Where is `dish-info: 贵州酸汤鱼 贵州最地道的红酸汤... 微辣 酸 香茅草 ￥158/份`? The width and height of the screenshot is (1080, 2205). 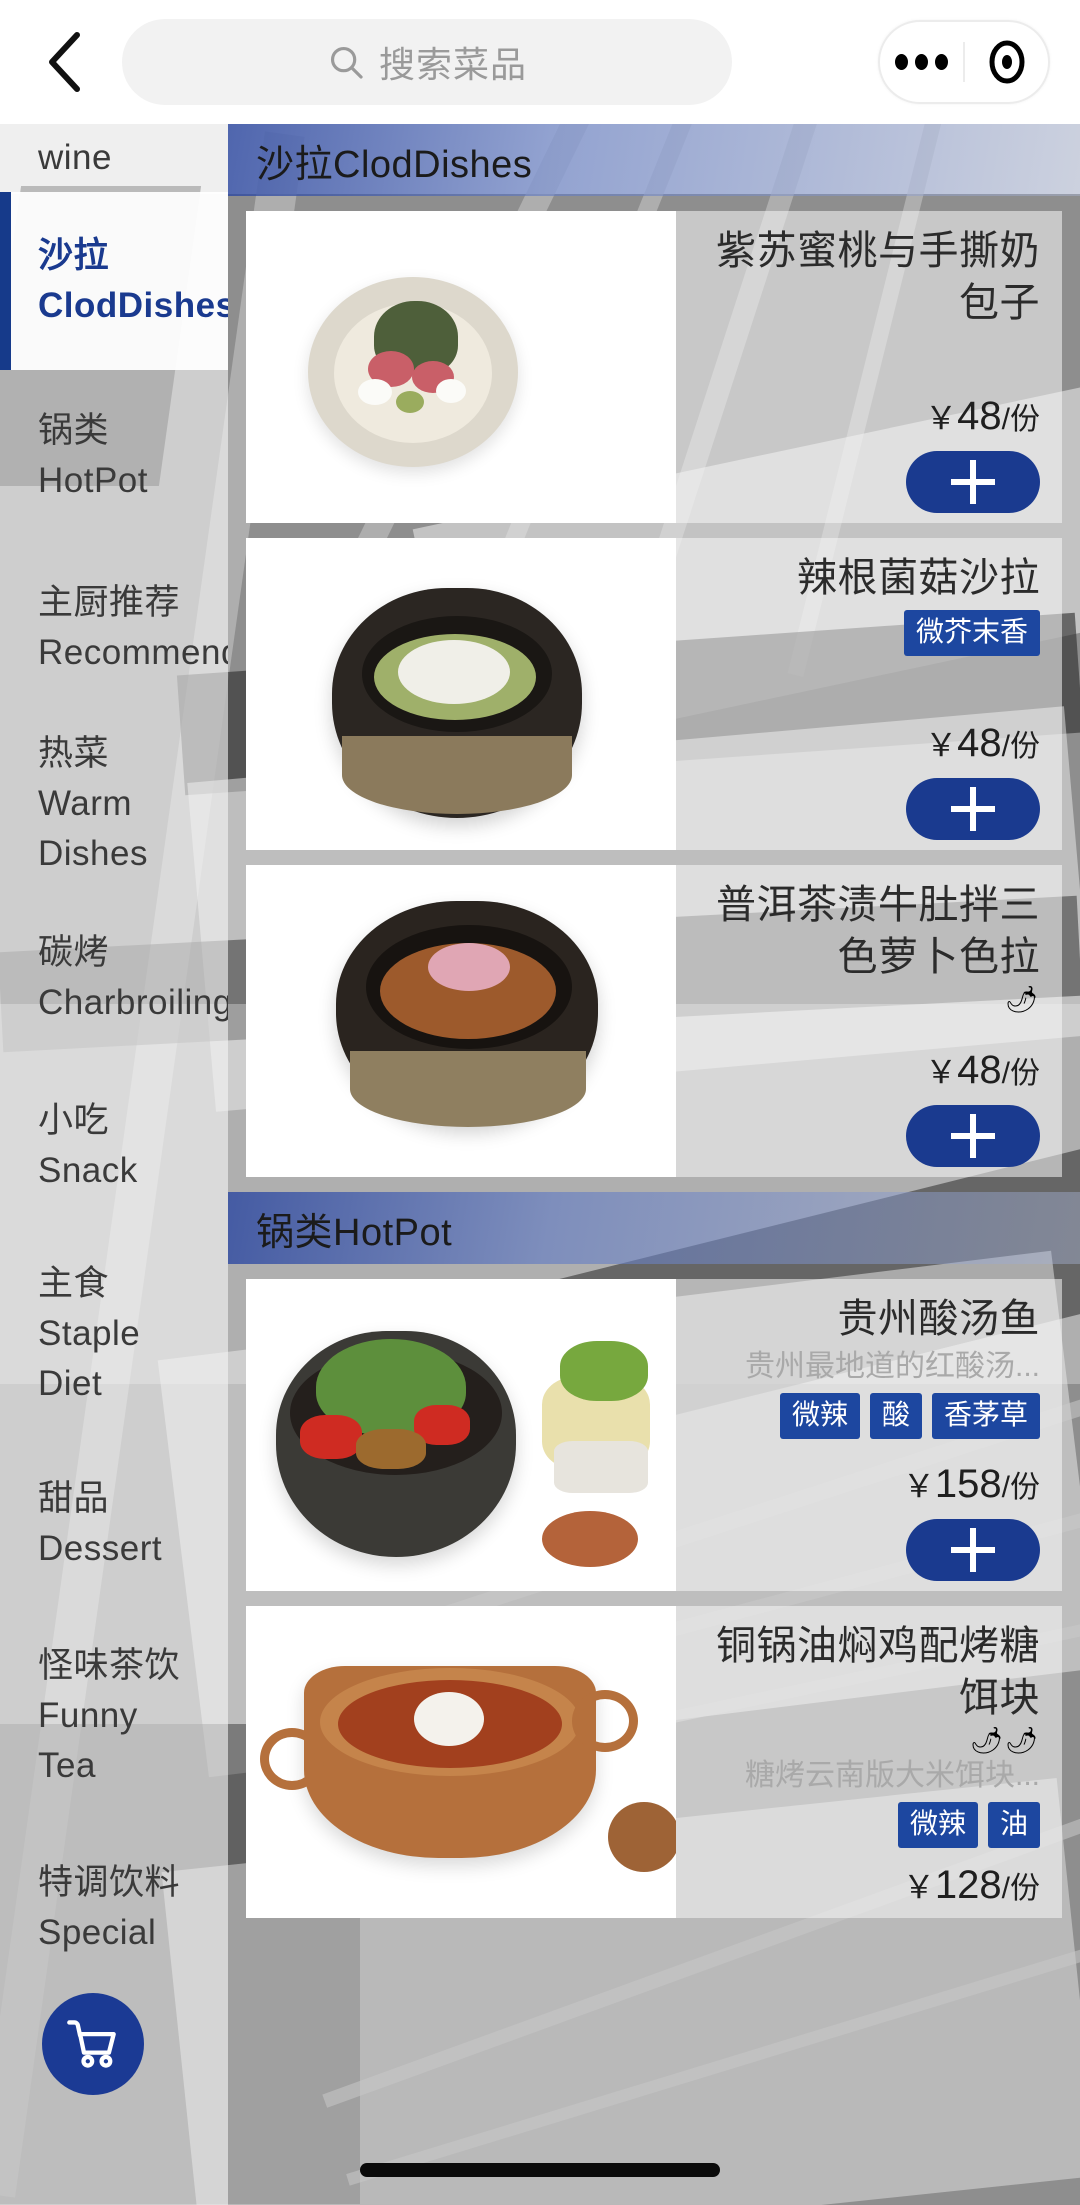
dish-info: 贵州酸汤鱼 贵州最地道的红酸汤... 微辣 酸 香茅草 ￥158/份 is located at coordinates (869, 1435).